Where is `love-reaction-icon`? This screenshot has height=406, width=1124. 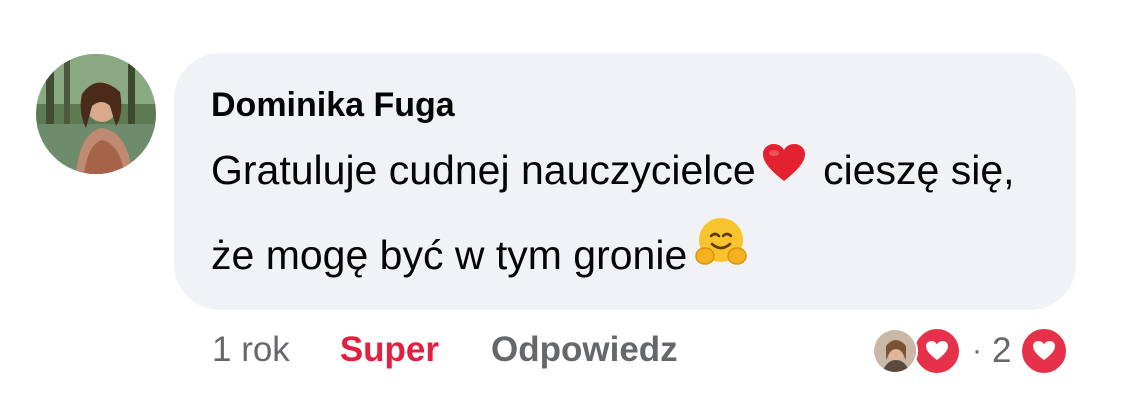 love-reaction-icon is located at coordinates (937, 351).